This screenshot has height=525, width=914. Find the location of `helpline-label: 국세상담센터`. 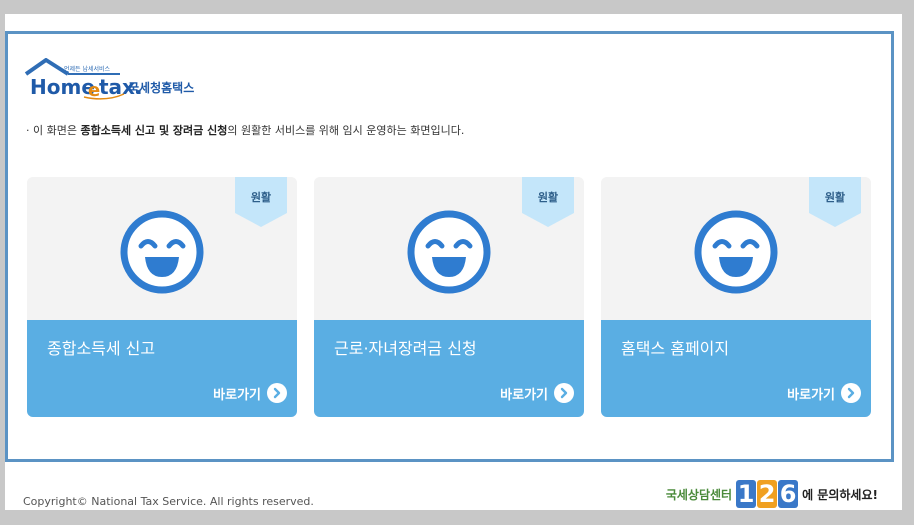

helpline-label: 국세상담센터 is located at coordinates (699, 494).